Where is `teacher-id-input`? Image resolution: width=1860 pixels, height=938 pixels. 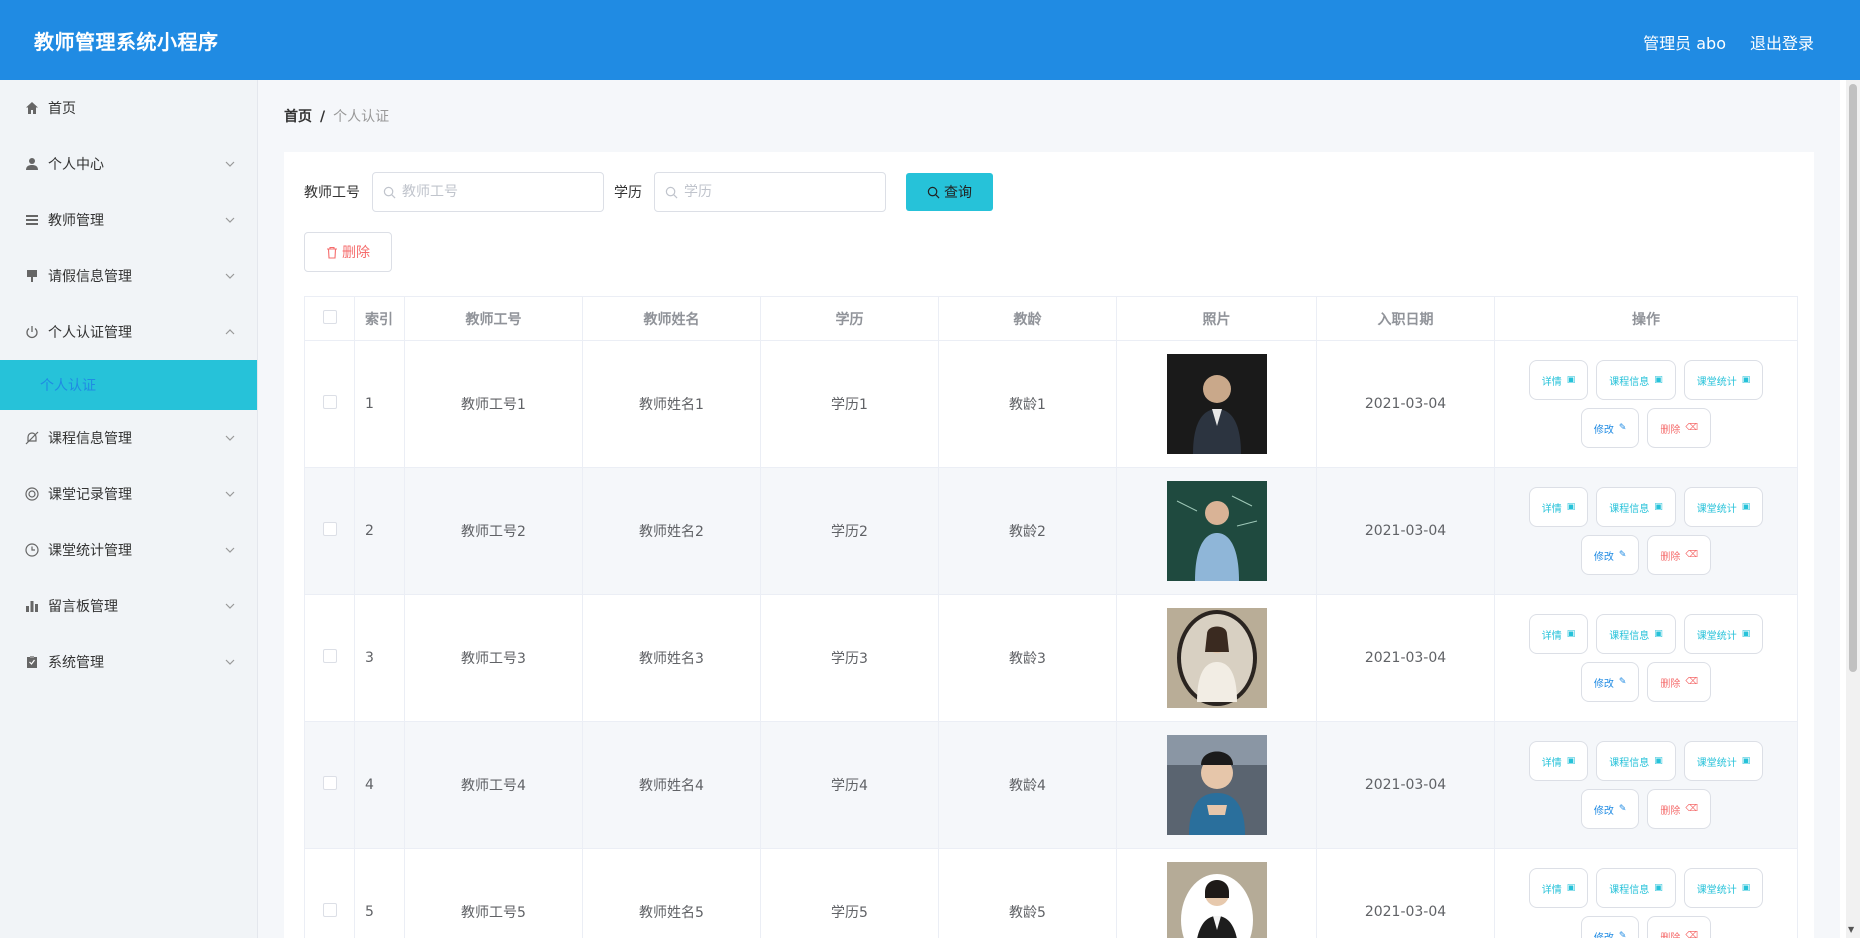
teacher-id-input is located at coordinates (497, 192).